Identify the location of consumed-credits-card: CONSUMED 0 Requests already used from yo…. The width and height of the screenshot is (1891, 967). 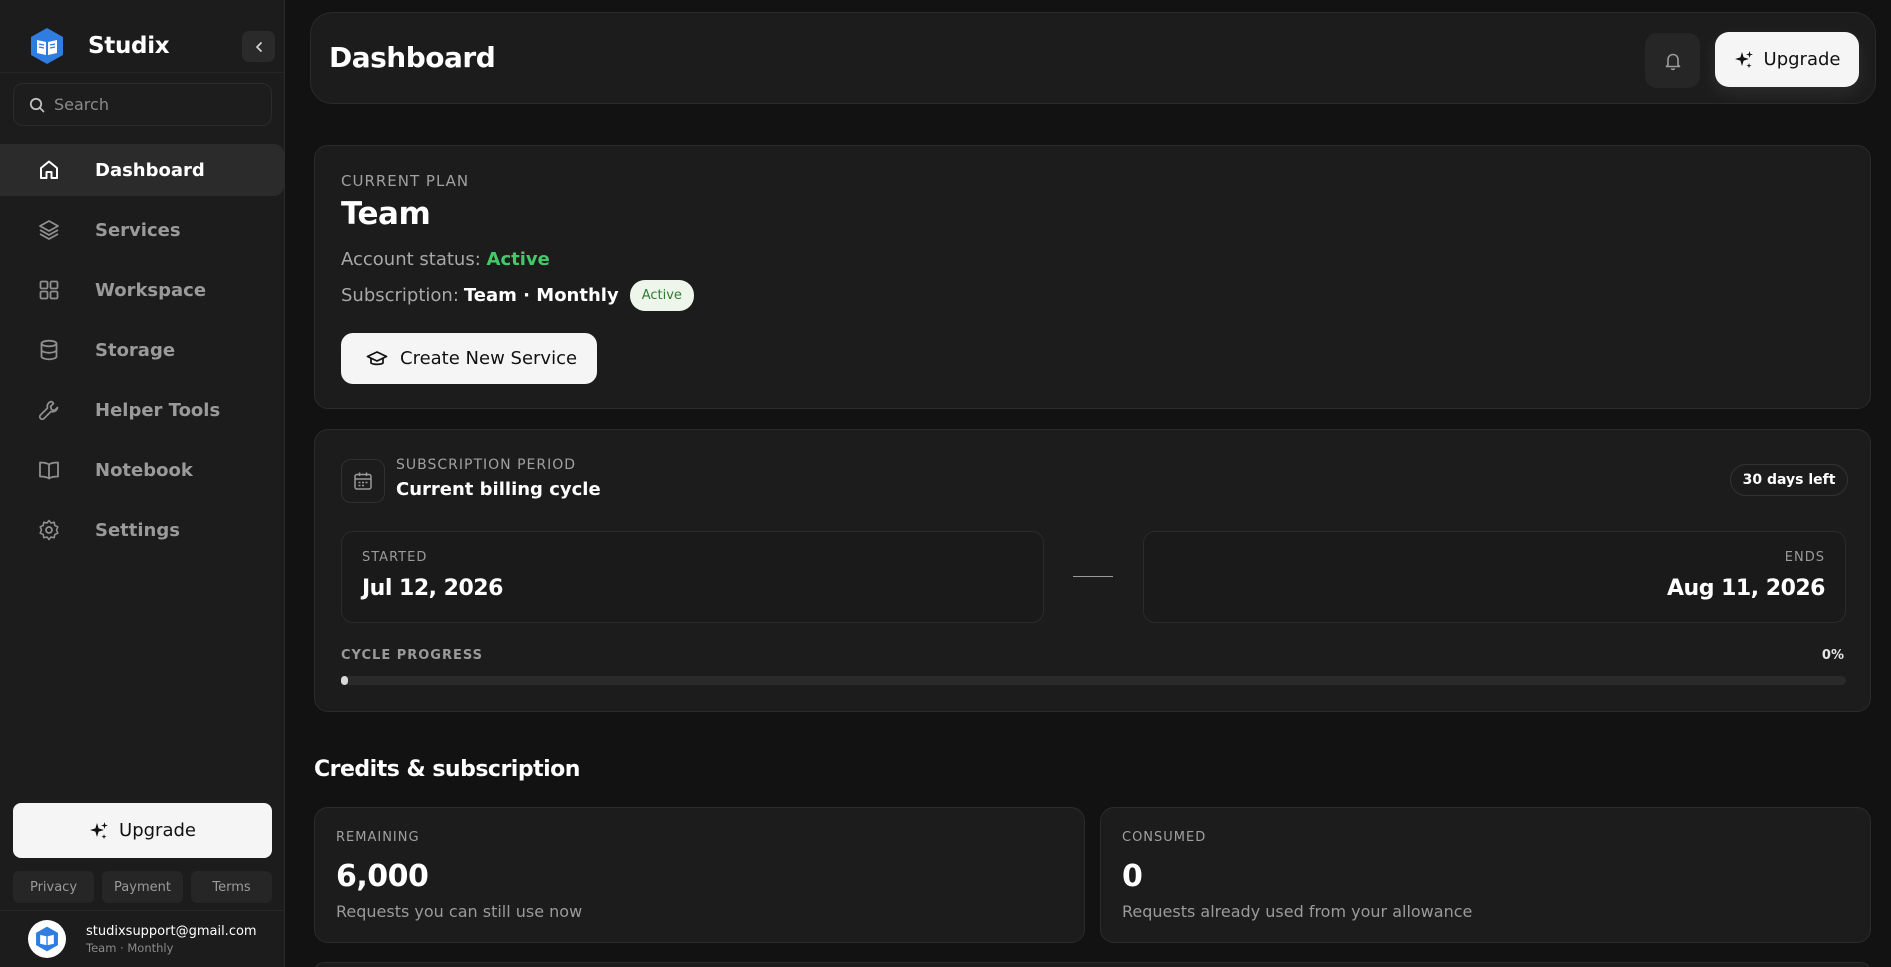
(1485, 875).